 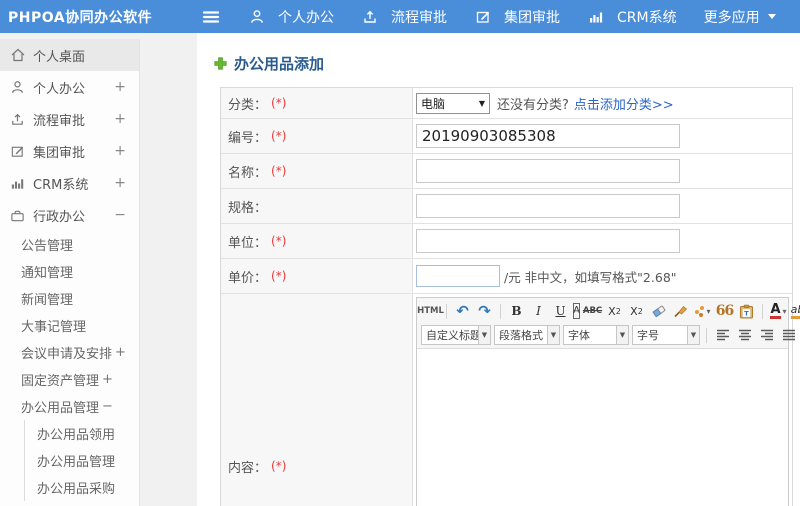 I want to click on form-row-name: 名称： (*), so click(x=506, y=171).